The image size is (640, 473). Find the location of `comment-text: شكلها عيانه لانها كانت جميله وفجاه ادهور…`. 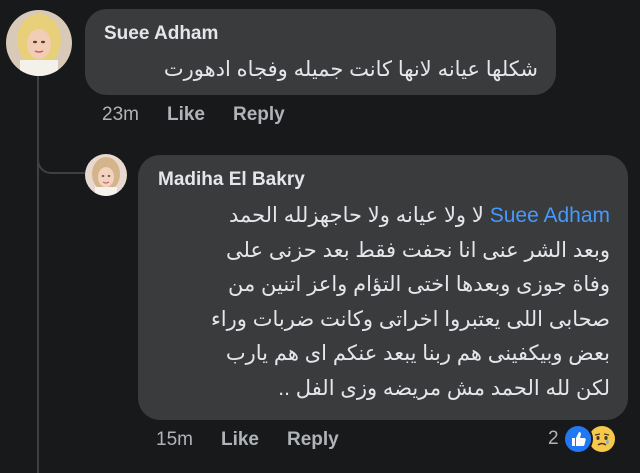

comment-text: شكلها عيانه لانها كانت جميله وفجاه ادهور… is located at coordinates (350, 69).